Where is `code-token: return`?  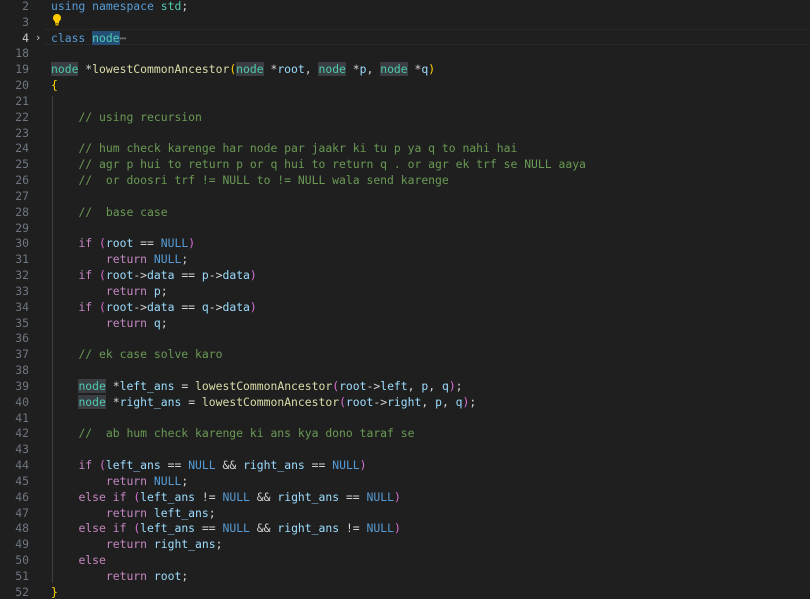 code-token: return is located at coordinates (126, 322).